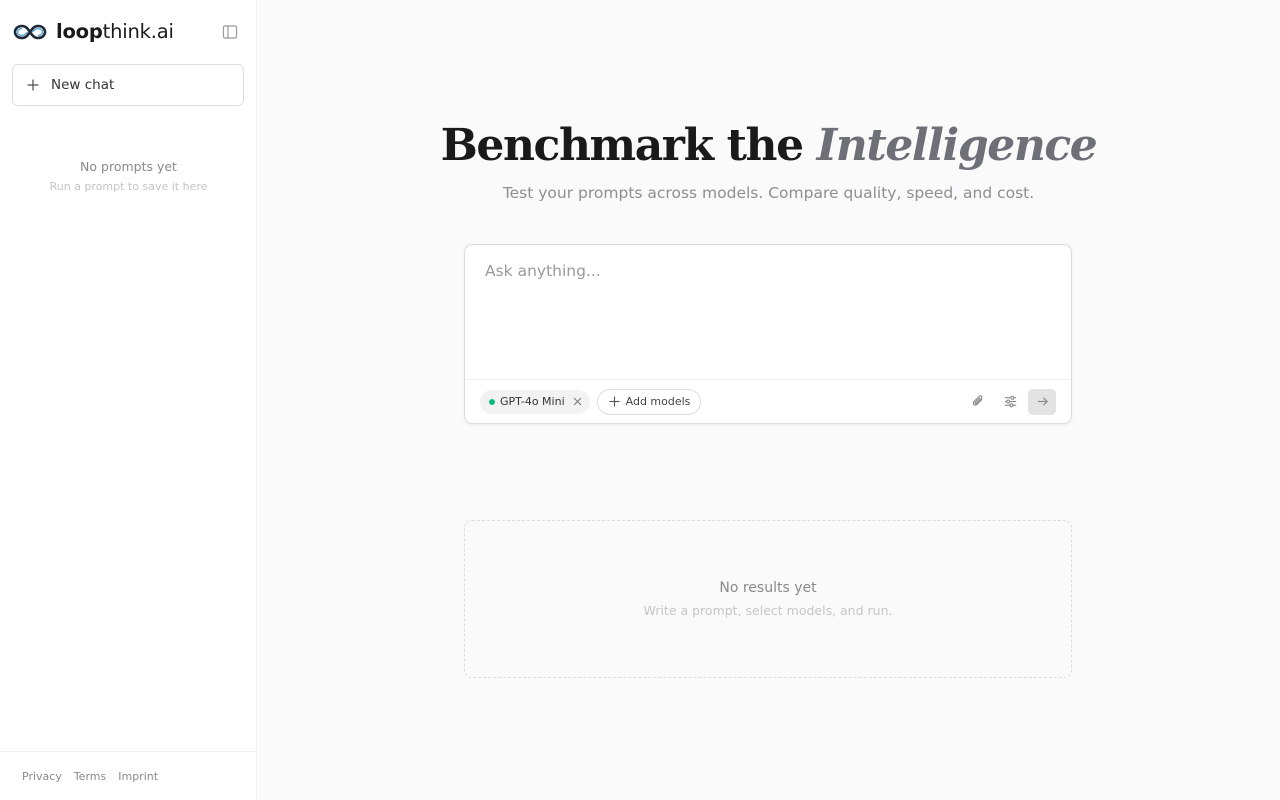 The image size is (1280, 800). What do you see at coordinates (138, 776) in the screenshot?
I see `footer-link-imprint: Imprint` at bounding box center [138, 776].